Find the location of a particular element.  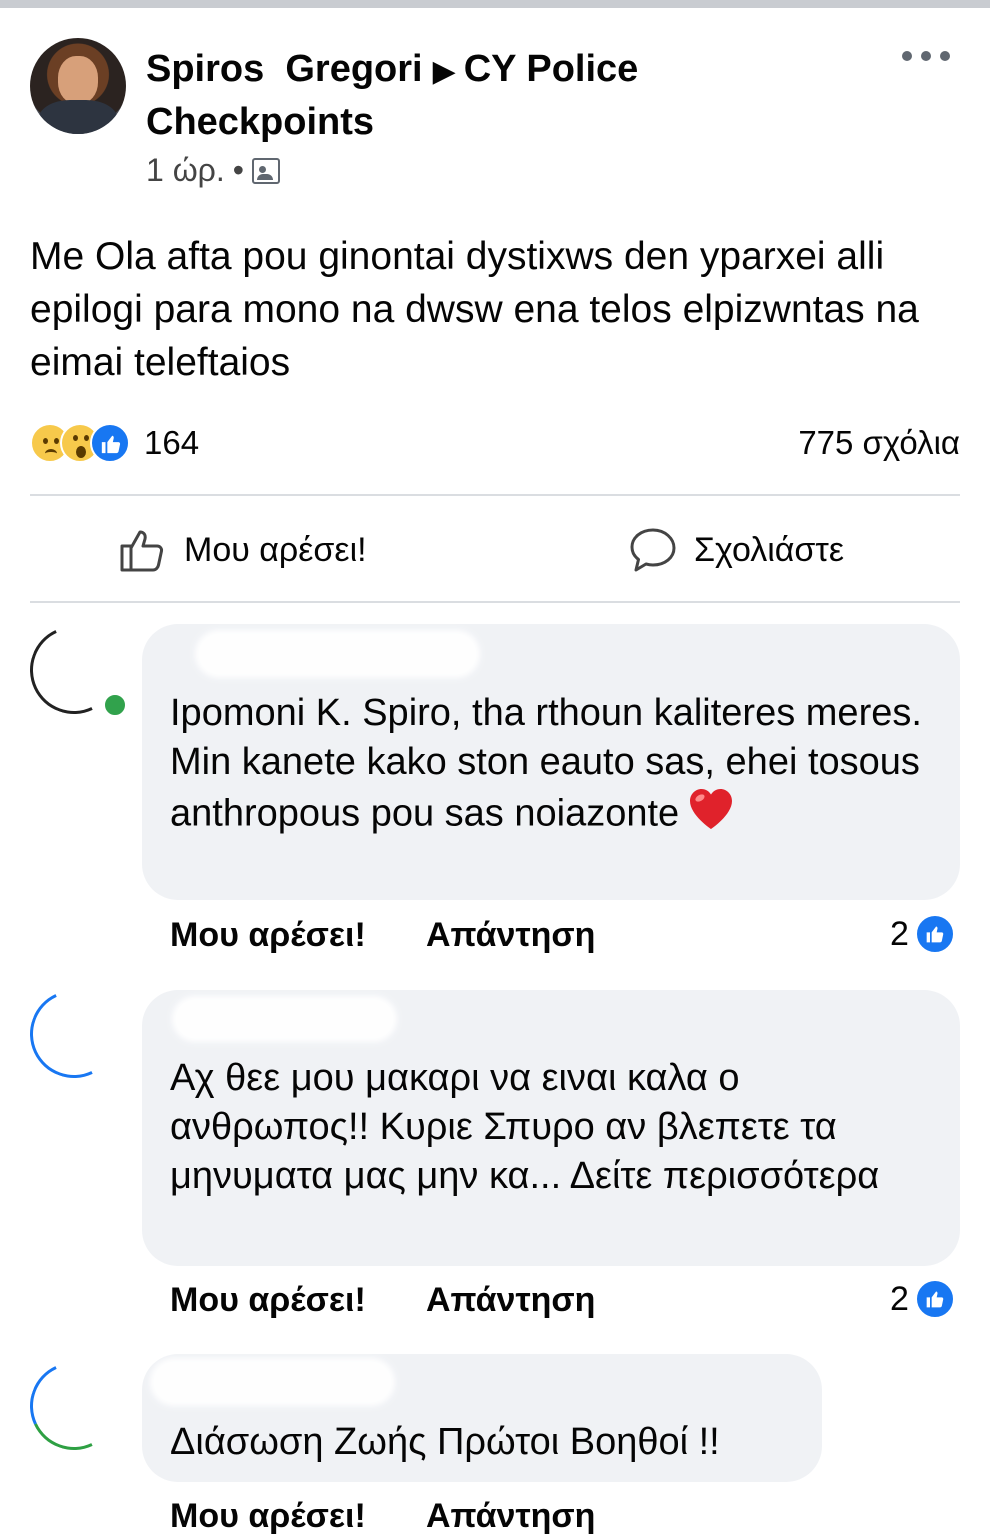

reactions-summary: 164 is located at coordinates (114, 443).